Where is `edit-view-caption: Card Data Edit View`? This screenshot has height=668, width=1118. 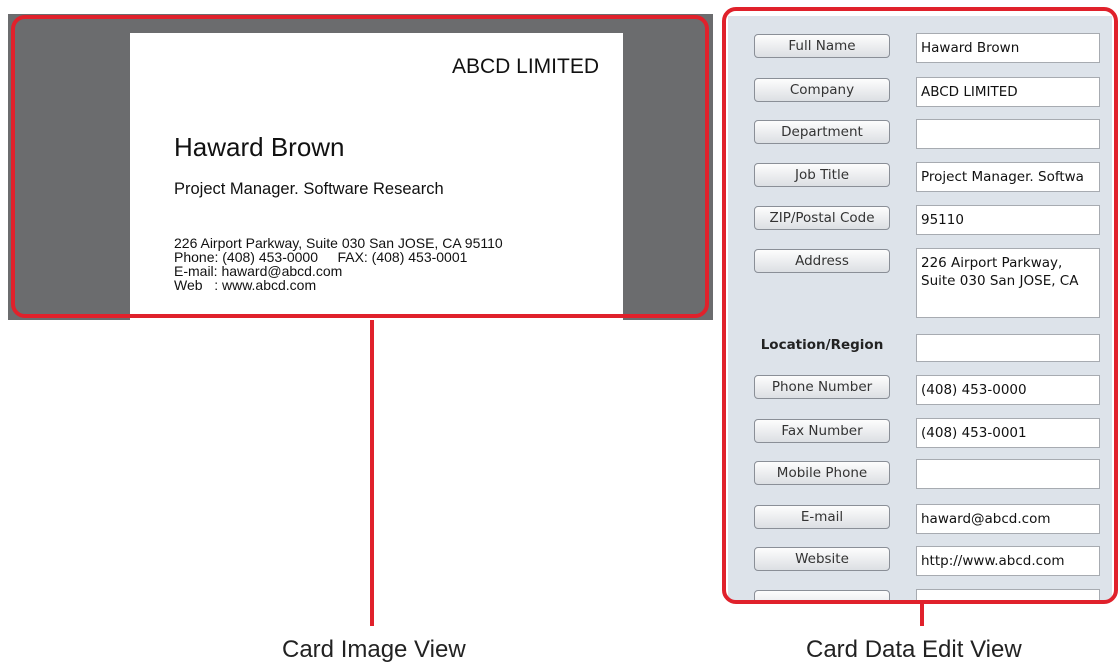 edit-view-caption: Card Data Edit View is located at coordinates (914, 649).